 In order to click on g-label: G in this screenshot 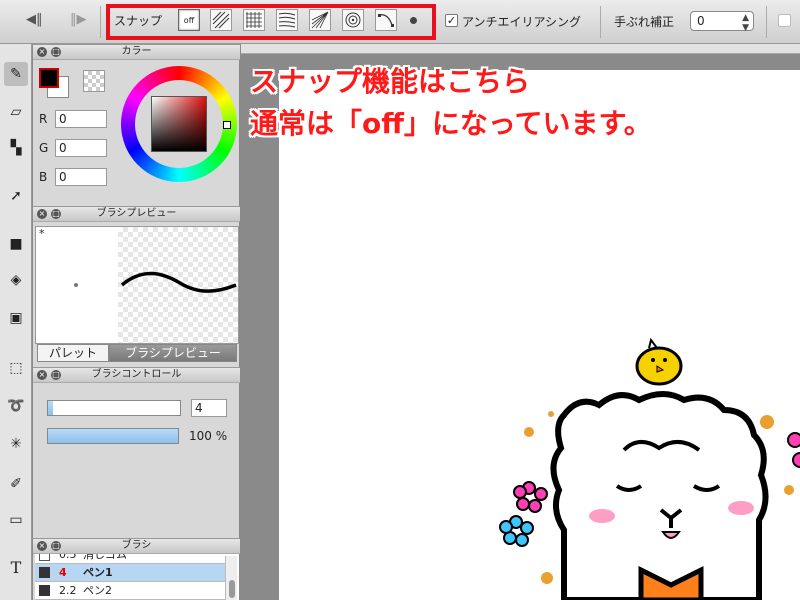, I will do `click(44, 148)`.